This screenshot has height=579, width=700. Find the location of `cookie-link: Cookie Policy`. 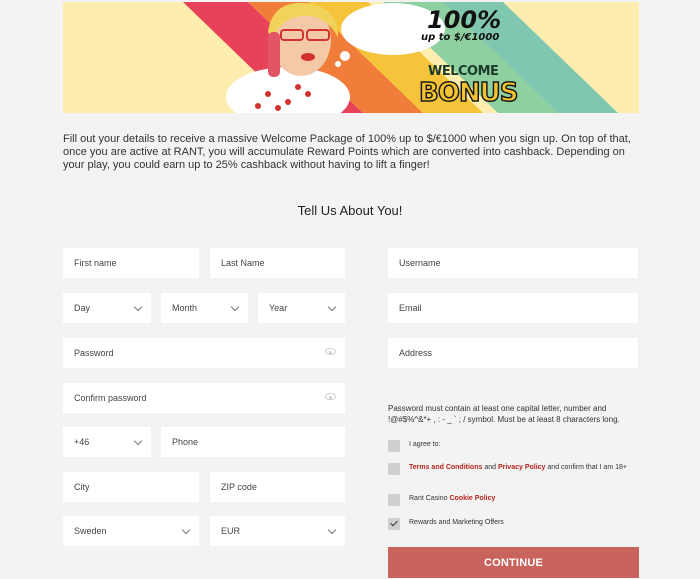

cookie-link: Cookie Policy is located at coordinates (472, 498).